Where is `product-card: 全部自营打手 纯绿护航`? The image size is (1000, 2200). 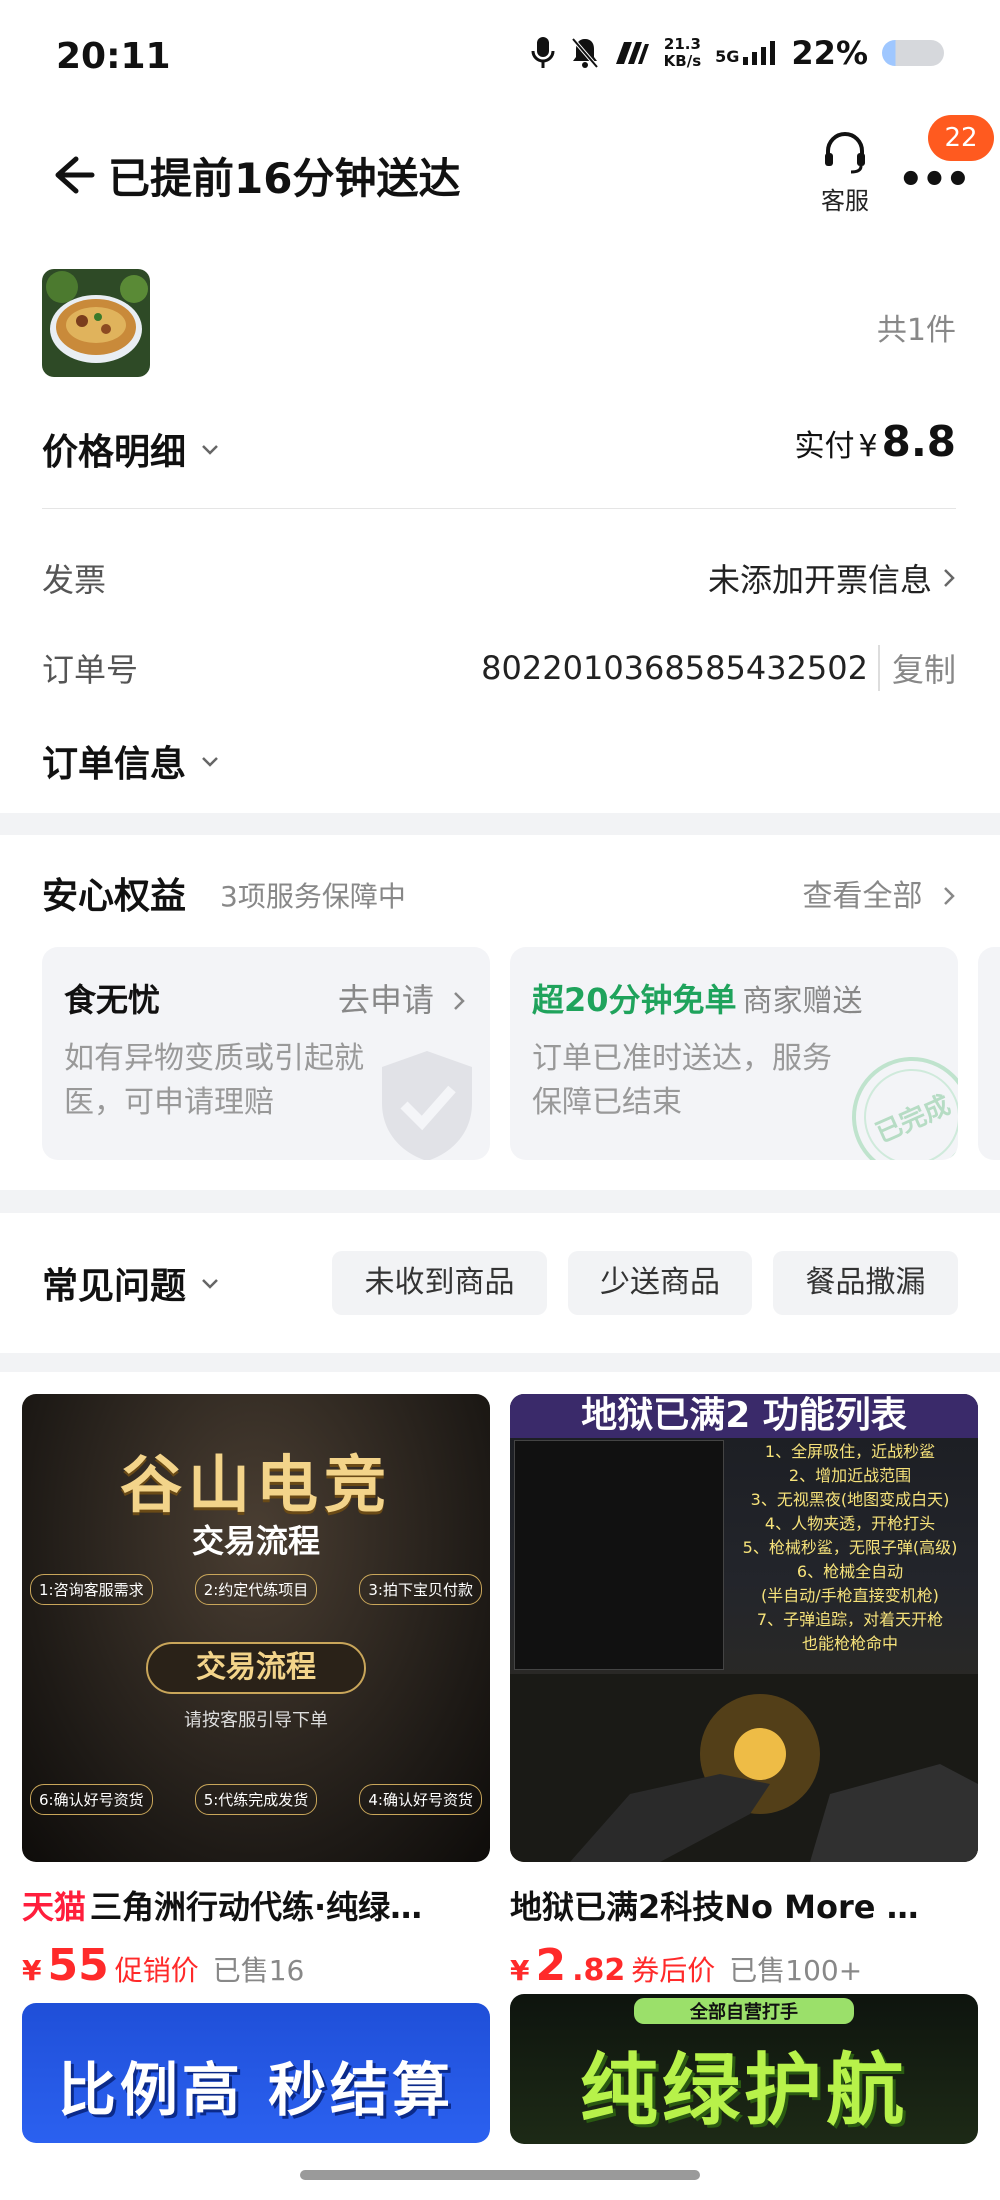 product-card: 全部自营打手 纯绿护航 is located at coordinates (744, 2069).